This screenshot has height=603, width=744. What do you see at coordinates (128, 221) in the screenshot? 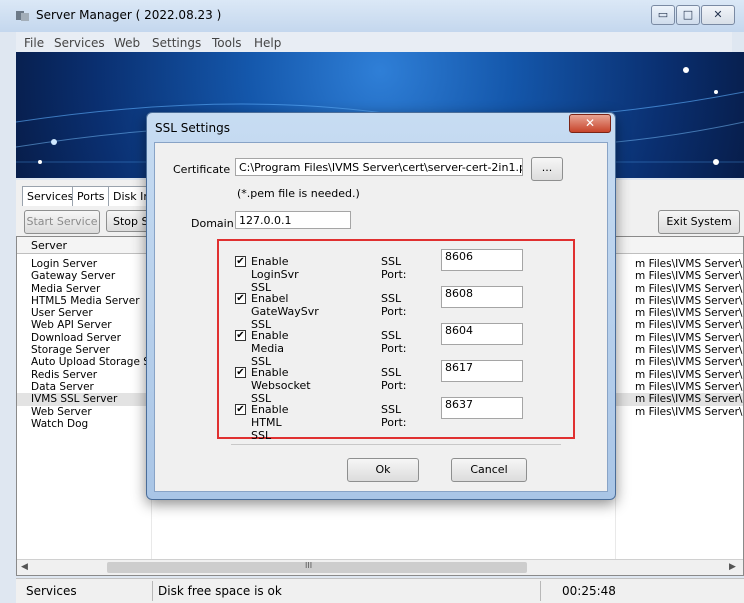
I see `stop-service-button: Stop S` at bounding box center [128, 221].